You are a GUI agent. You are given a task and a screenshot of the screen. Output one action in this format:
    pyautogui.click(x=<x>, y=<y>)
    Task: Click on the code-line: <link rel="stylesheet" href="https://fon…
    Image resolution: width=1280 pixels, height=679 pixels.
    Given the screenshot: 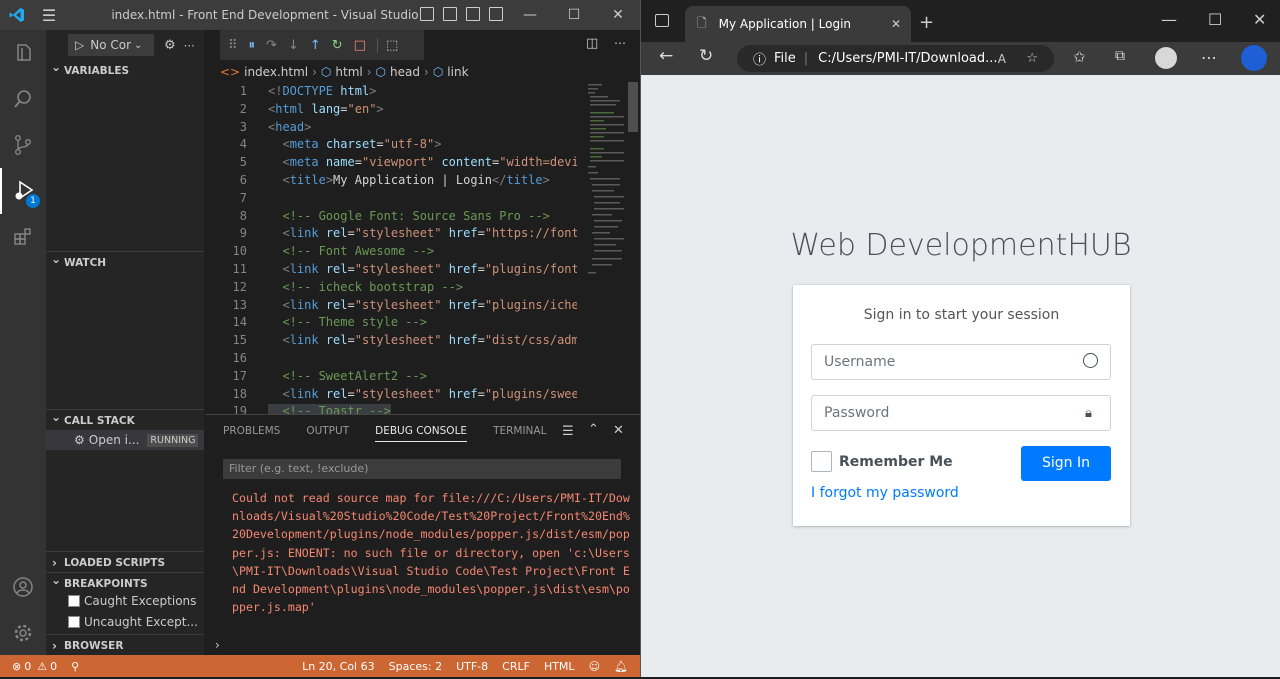 What is the action you would take?
    pyautogui.click(x=422, y=233)
    